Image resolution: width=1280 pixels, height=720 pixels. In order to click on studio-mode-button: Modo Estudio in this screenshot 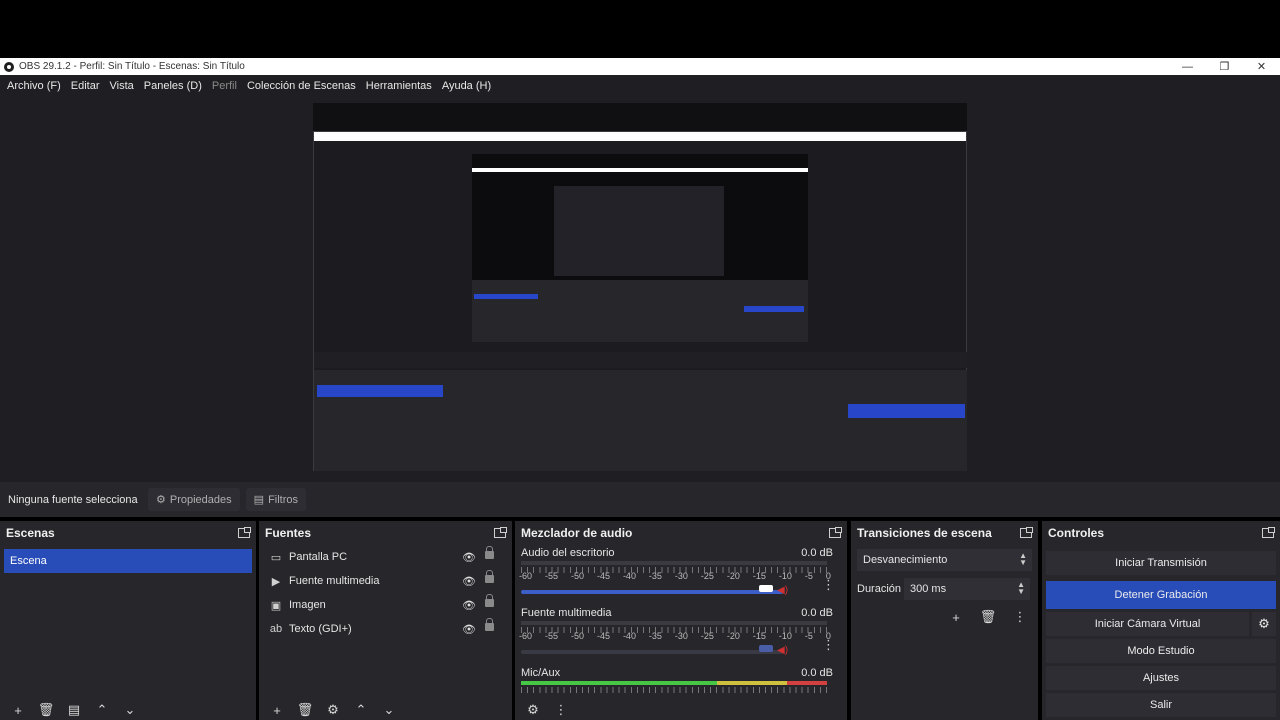, I will do `click(1161, 651)`.